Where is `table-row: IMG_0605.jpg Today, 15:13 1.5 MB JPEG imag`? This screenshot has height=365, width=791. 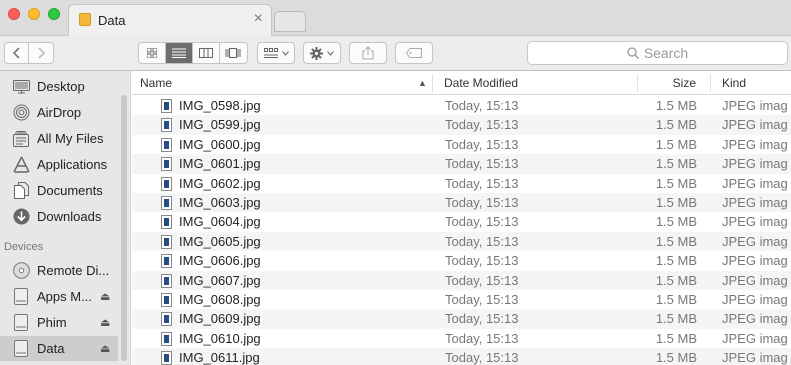
table-row: IMG_0605.jpg Today, 15:13 1.5 MB JPEG imag is located at coordinates (461, 241).